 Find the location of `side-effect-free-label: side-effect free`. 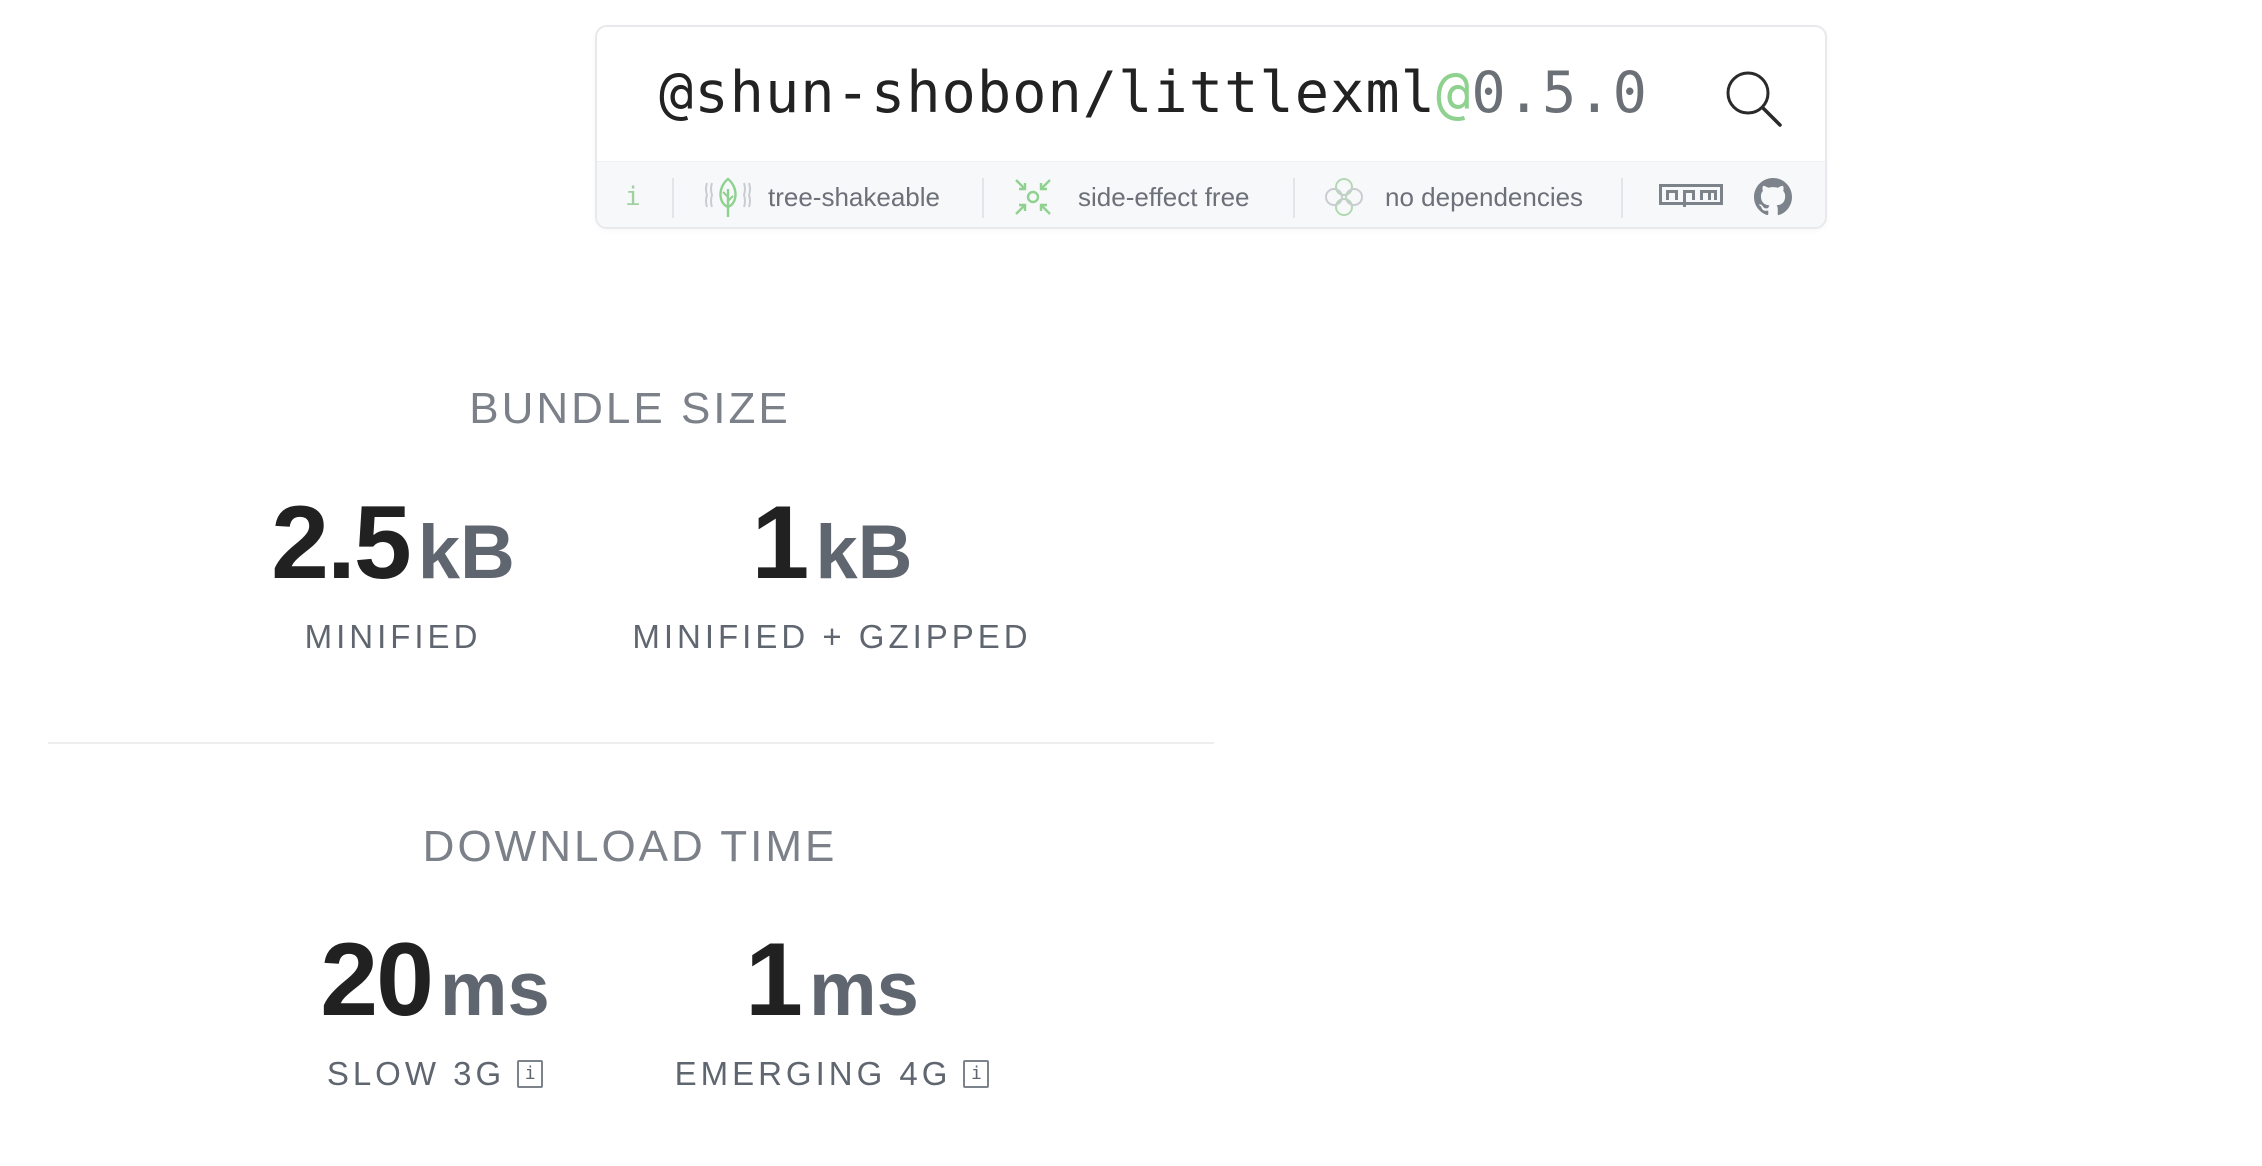

side-effect-free-label: side-effect free is located at coordinates (1164, 196).